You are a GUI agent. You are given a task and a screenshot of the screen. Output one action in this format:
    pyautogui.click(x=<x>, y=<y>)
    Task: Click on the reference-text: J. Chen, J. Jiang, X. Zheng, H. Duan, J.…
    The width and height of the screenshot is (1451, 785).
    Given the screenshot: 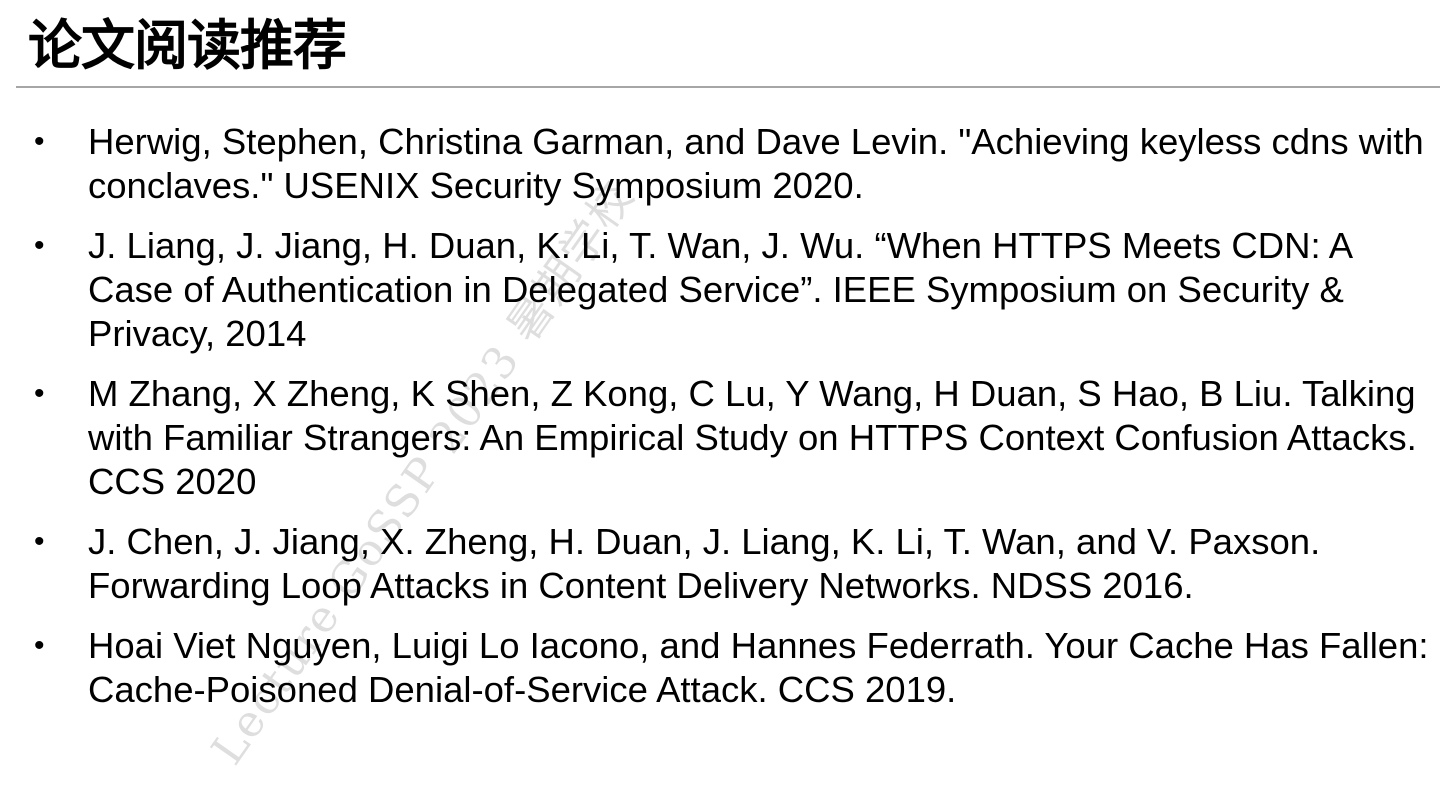 What is the action you would take?
    pyautogui.click(x=704, y=563)
    